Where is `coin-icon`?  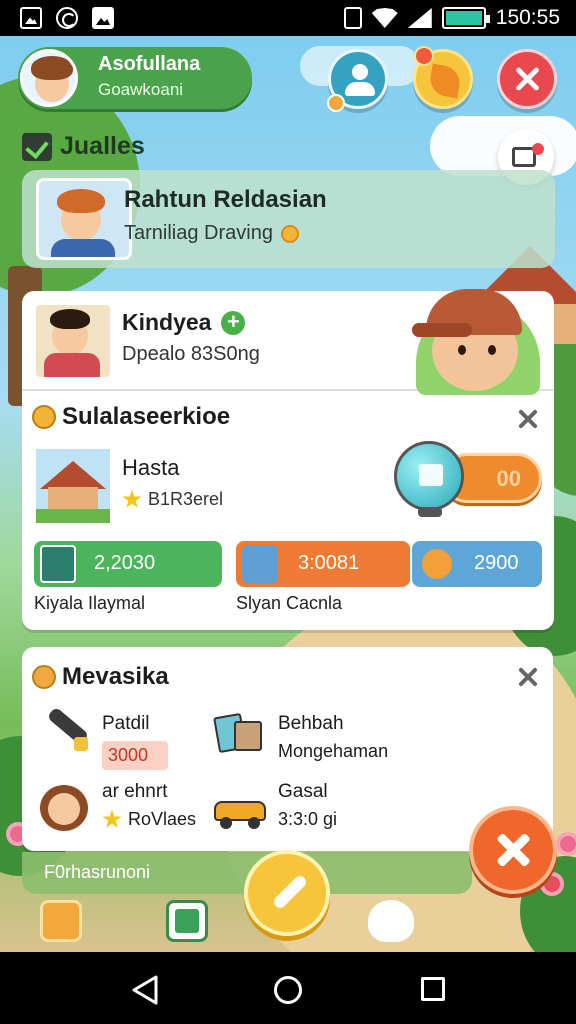 coin-icon is located at coordinates (289, 233).